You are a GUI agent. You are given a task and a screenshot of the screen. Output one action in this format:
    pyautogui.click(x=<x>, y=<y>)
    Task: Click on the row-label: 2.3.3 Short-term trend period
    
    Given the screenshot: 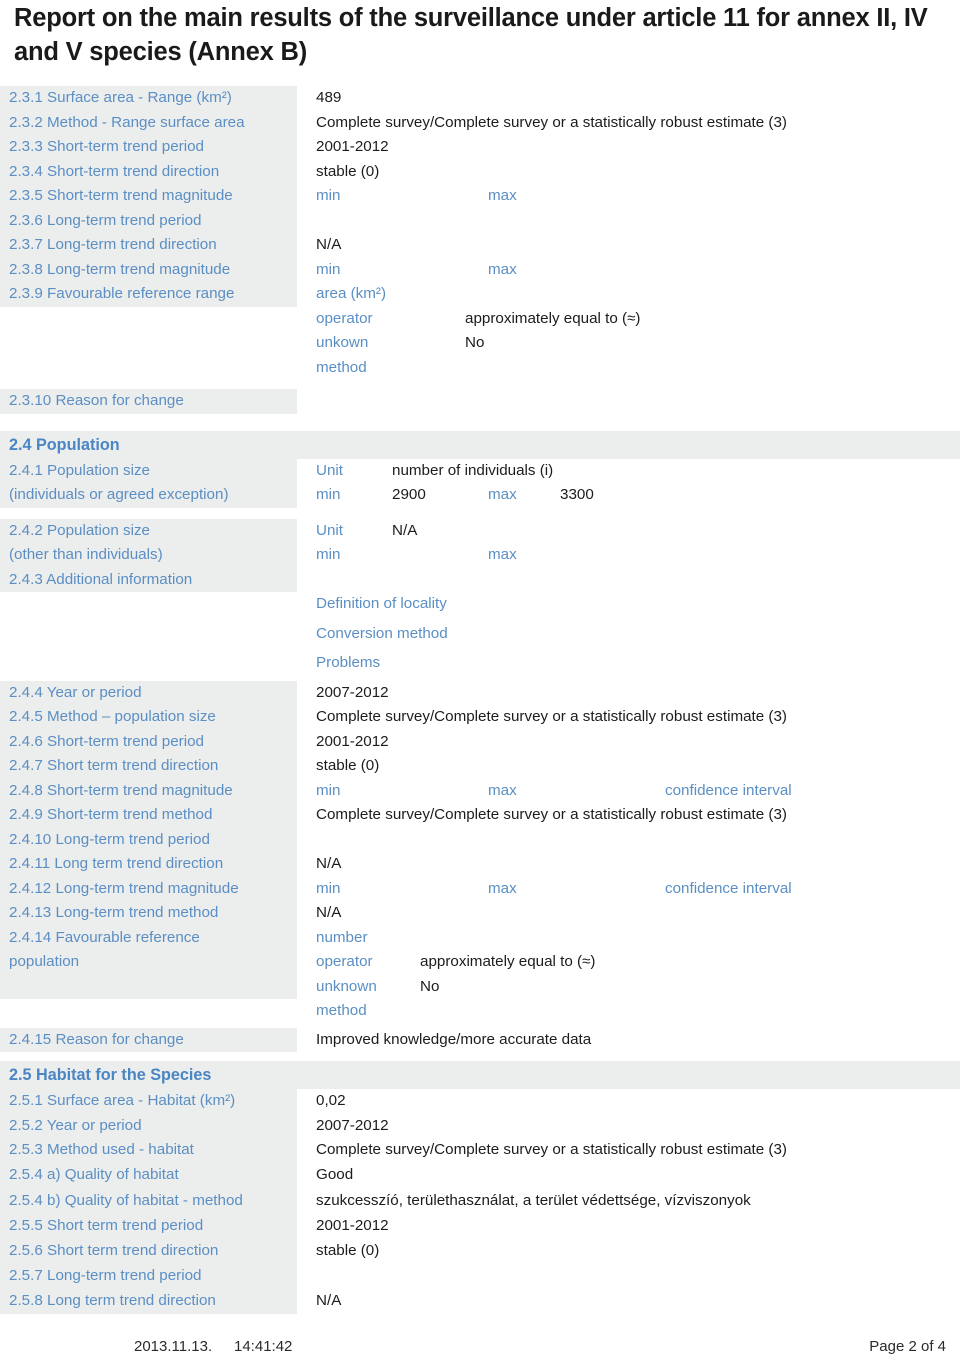 What is the action you would take?
    pyautogui.click(x=148, y=147)
    